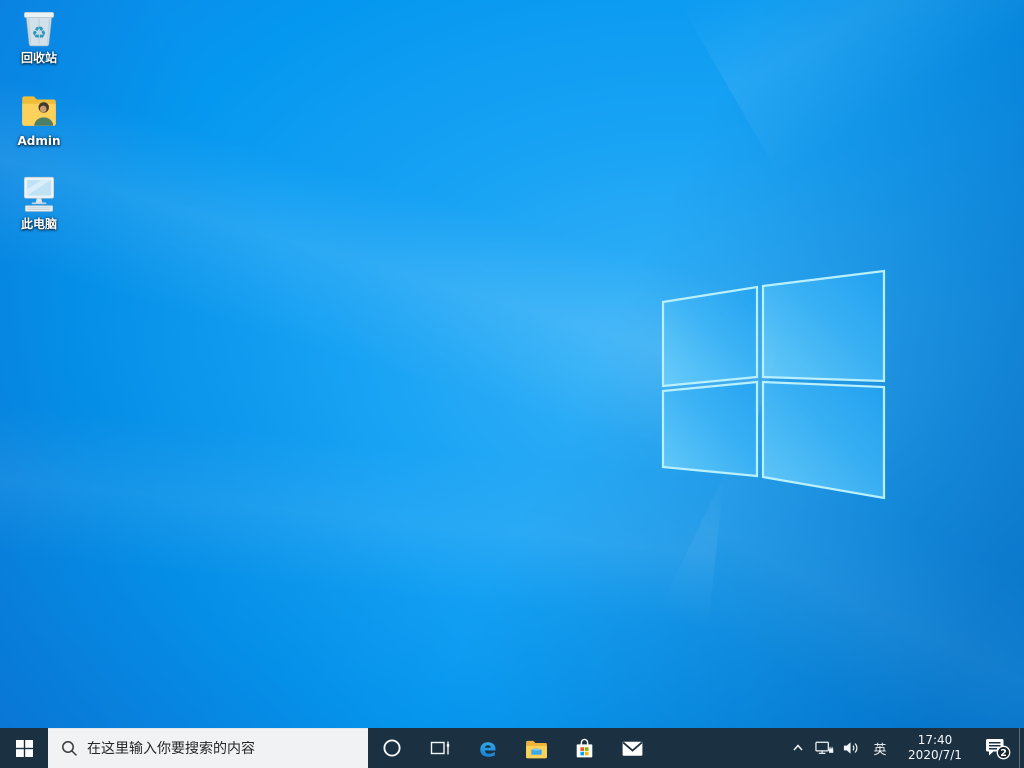  I want to click on desktop-icon-label: 此电脑, so click(38, 224).